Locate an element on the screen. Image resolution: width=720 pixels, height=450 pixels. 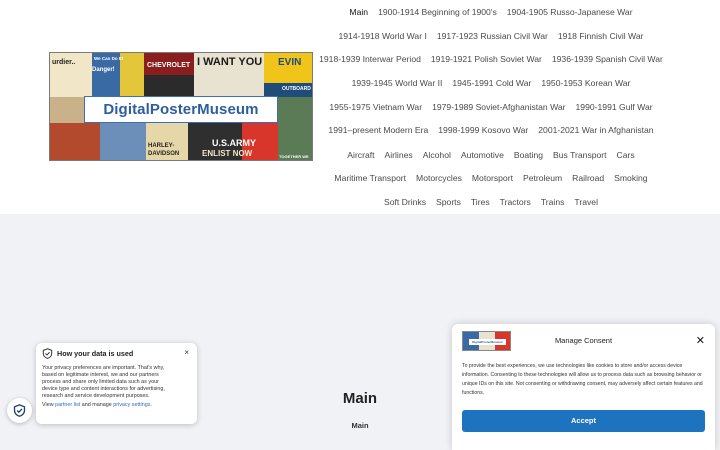
poster-text: urdier.. is located at coordinates (64, 62).